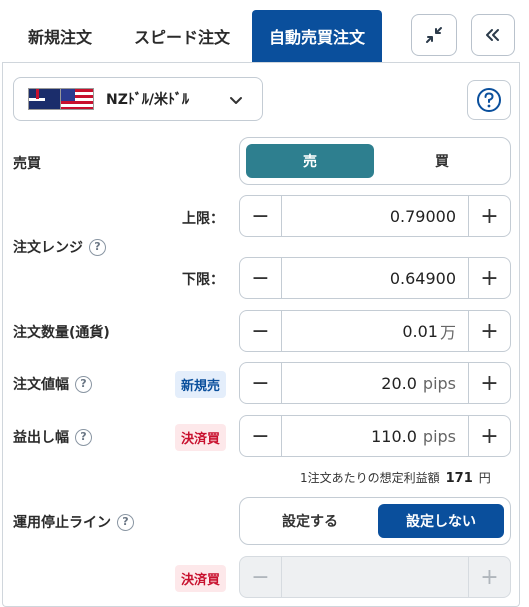 Image resolution: width=529 pixels, height=607 pixels. I want to click on currency-pair-select: NZﾄﾞﾙ/米ﾄﾞﾙ, so click(138, 99).